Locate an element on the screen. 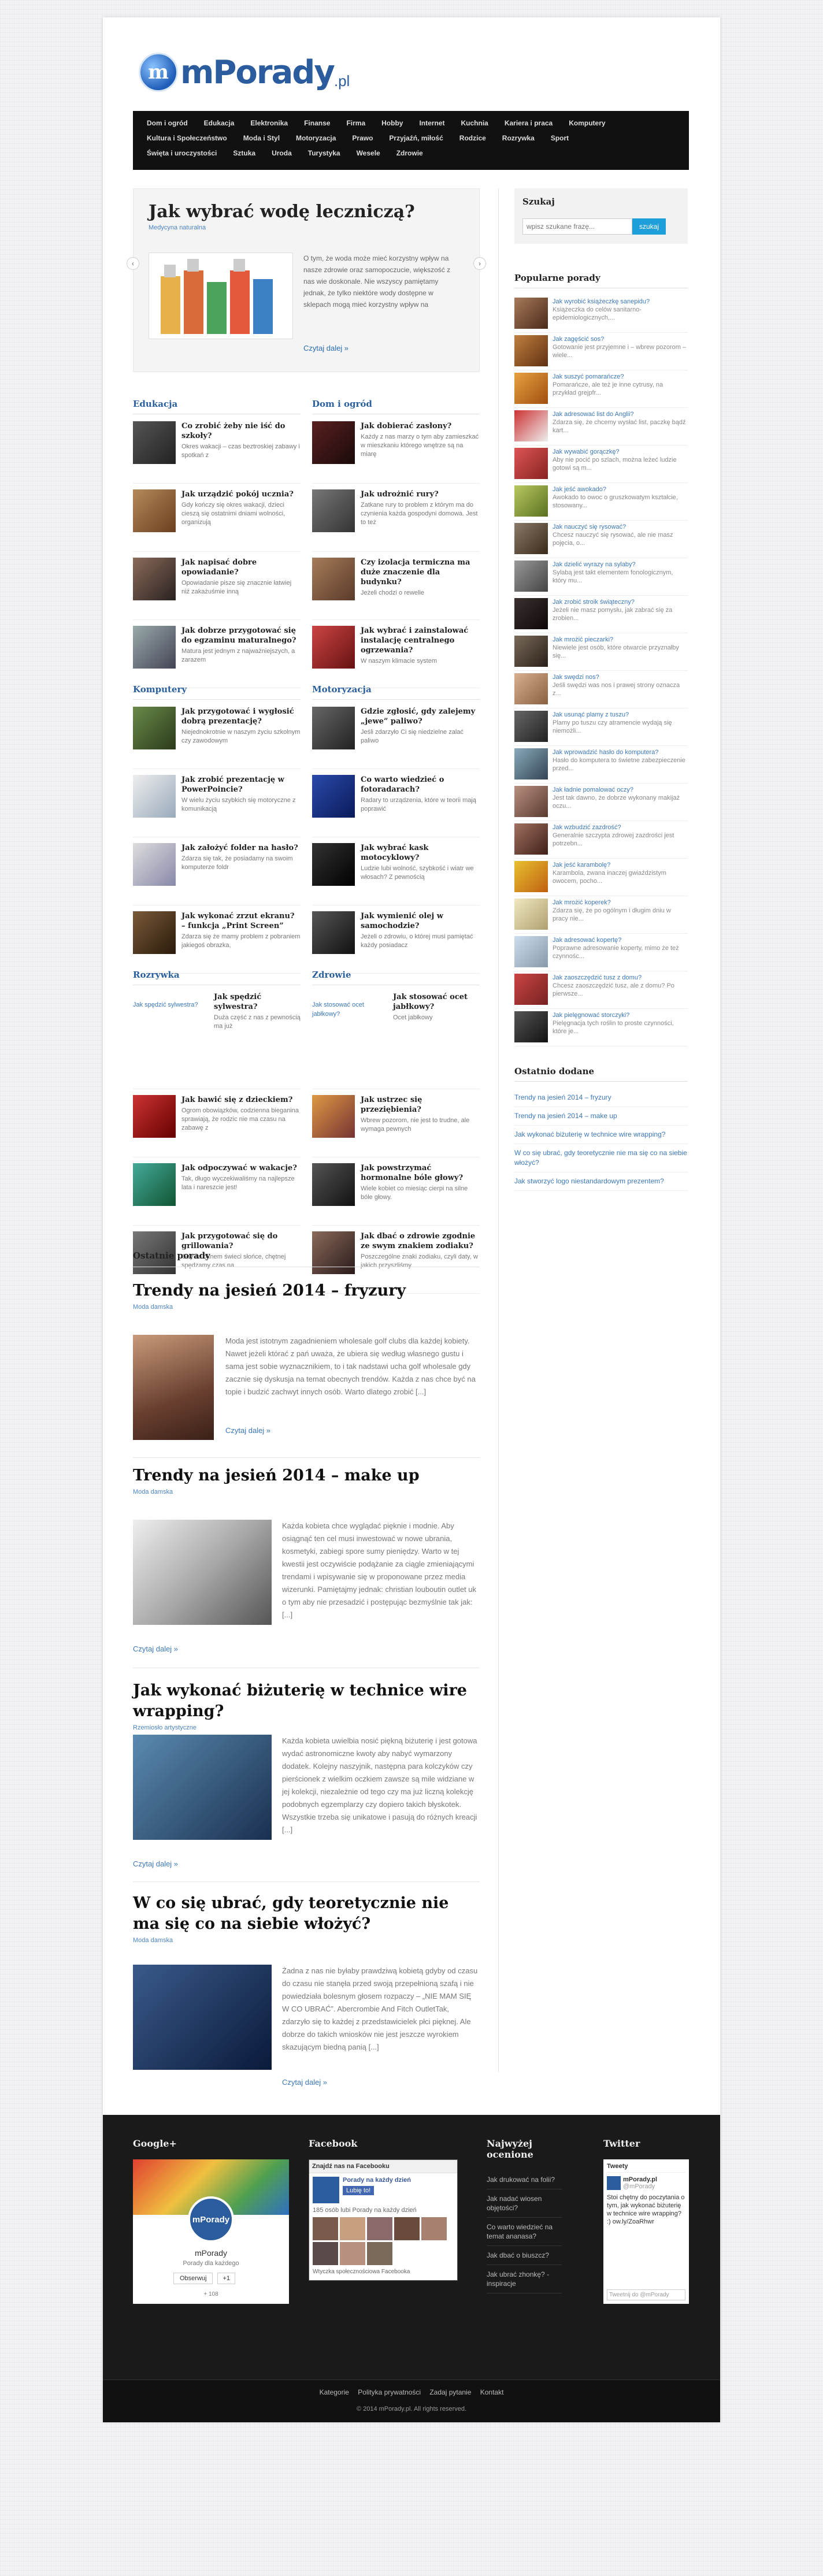 The image size is (823, 2576). popular-title: Jak mrożić koperek? is located at coordinates (620, 903).